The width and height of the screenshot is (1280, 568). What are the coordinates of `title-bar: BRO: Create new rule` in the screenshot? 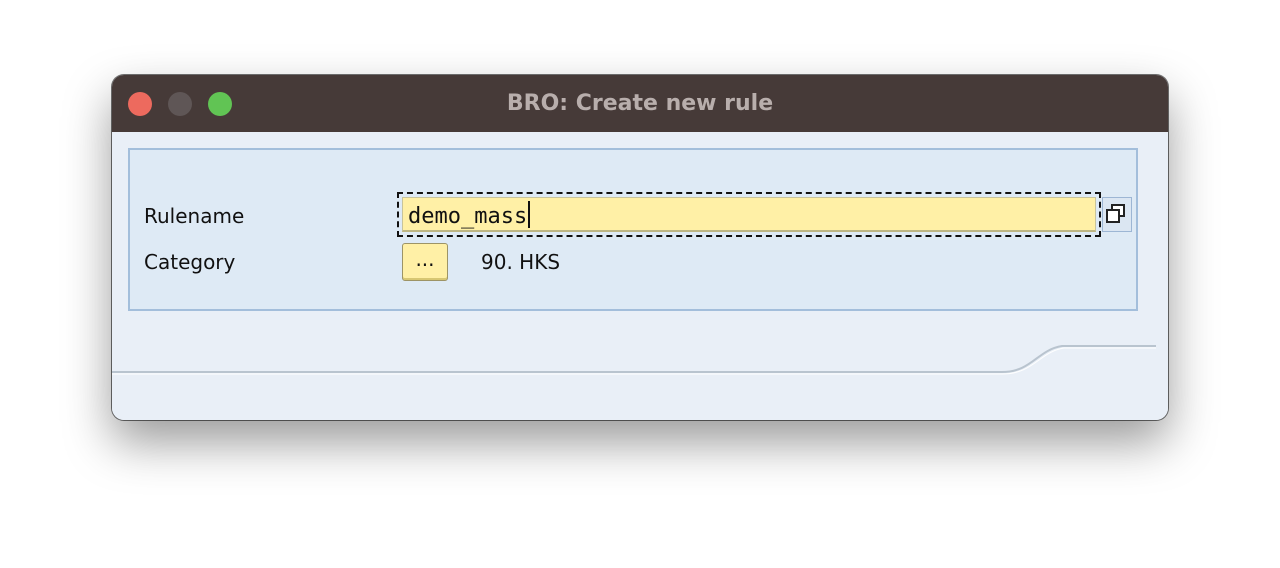 It's located at (640, 103).